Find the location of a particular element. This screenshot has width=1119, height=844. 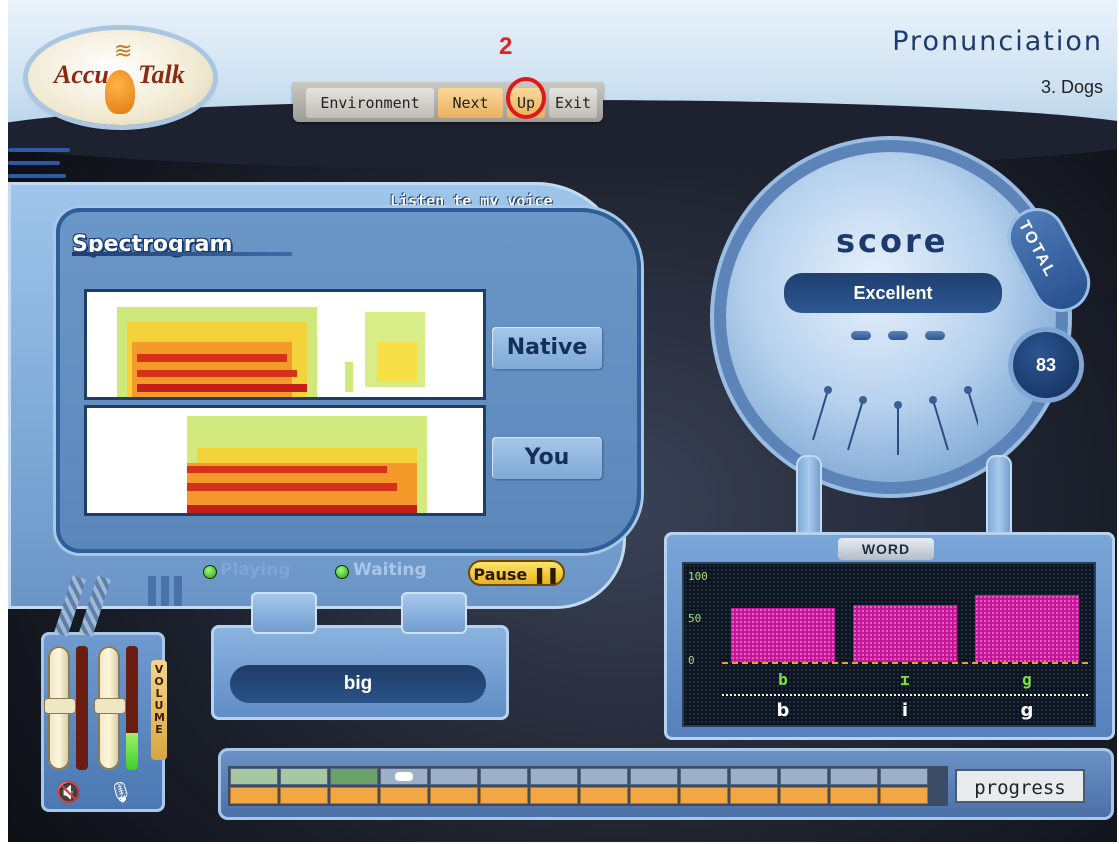

mic-level-meter is located at coordinates (132, 708).